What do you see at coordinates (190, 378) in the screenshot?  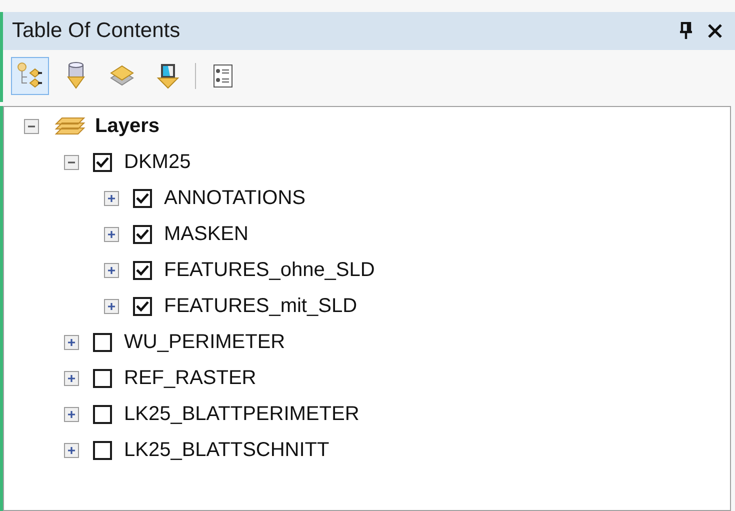 I see `layer-label: REF_RASTER` at bounding box center [190, 378].